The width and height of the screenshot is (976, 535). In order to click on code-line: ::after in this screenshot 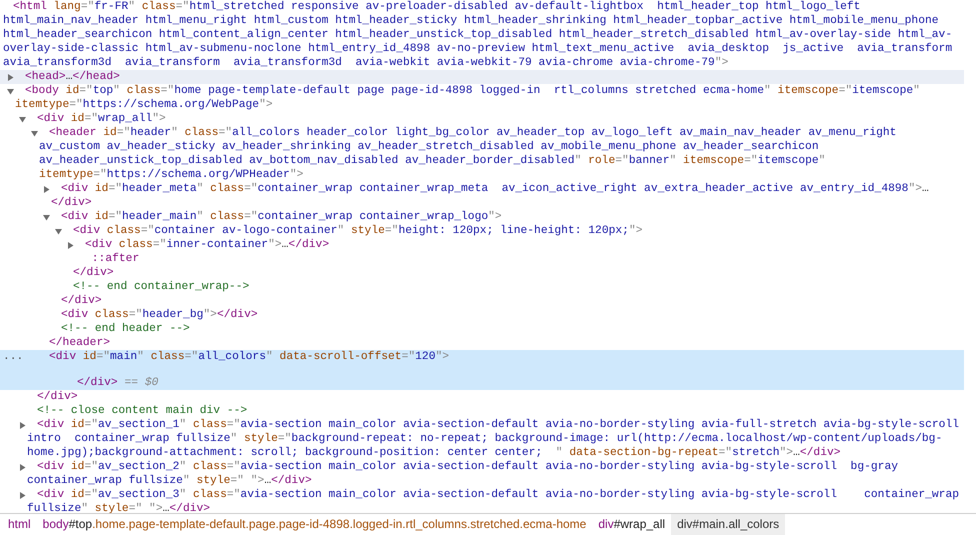, I will do `click(115, 259)`.